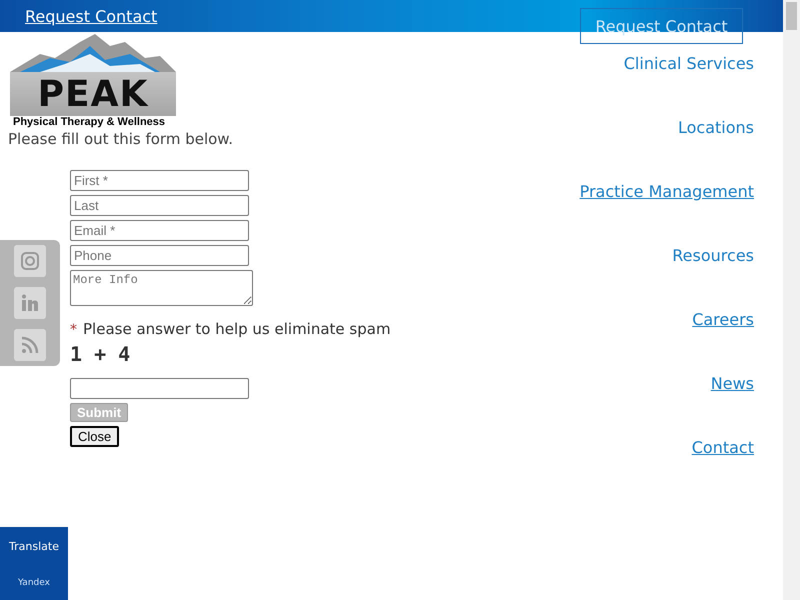 The width and height of the screenshot is (800, 600). Describe the element at coordinates (713, 256) in the screenshot. I see `nav-link: Resources` at that location.